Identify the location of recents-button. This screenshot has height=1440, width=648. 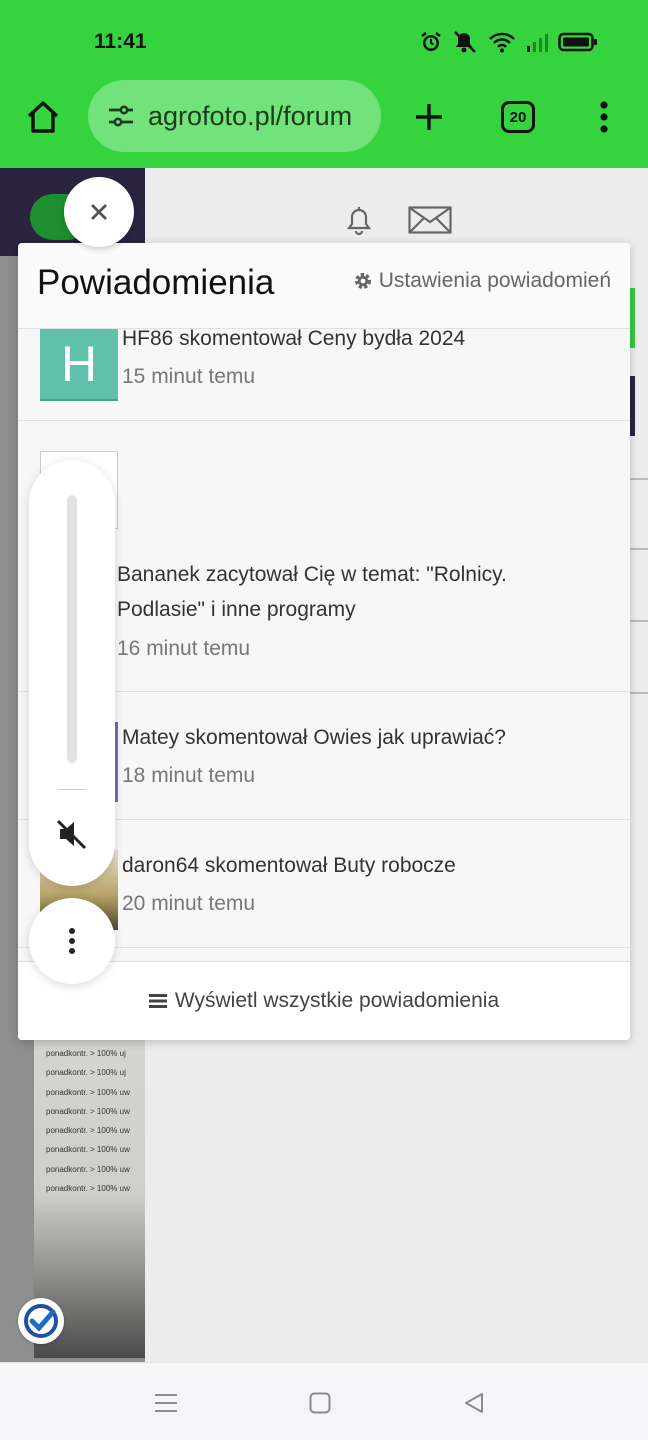
(166, 1403).